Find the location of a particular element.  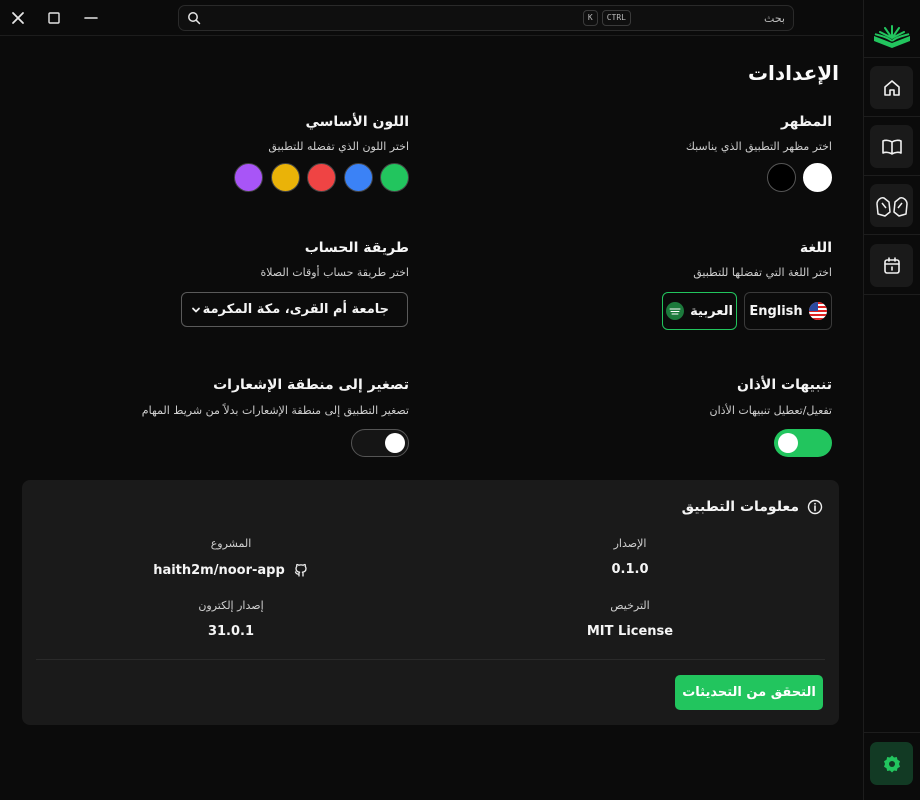

version-label: الإصدار is located at coordinates (630, 543).